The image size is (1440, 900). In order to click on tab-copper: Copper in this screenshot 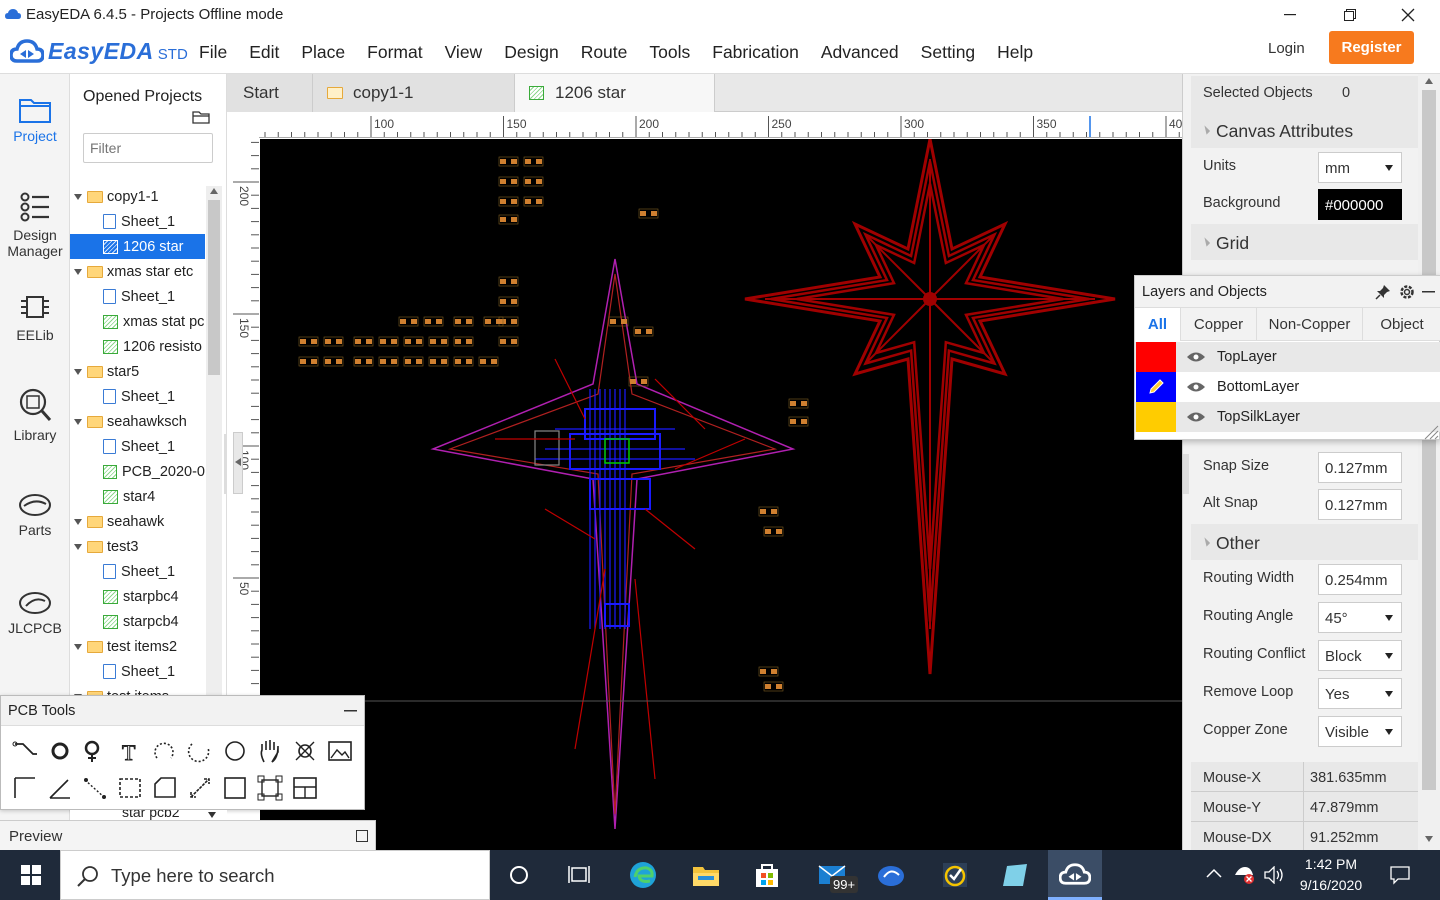, I will do `click(1219, 324)`.